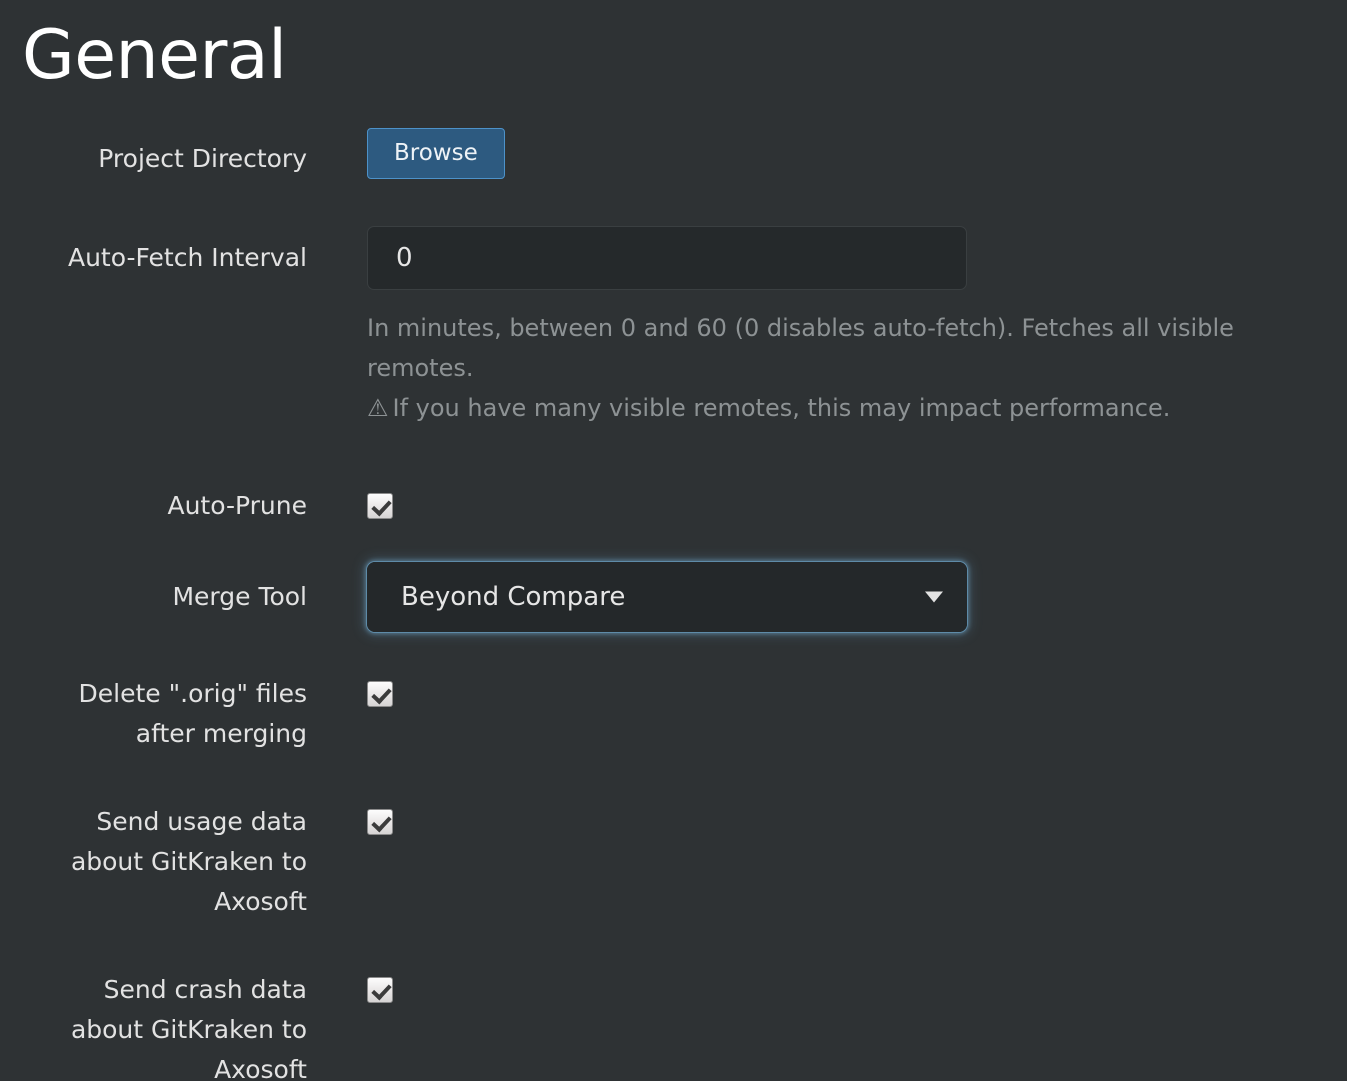  What do you see at coordinates (154, 55) in the screenshot?
I see `page-title: General` at bounding box center [154, 55].